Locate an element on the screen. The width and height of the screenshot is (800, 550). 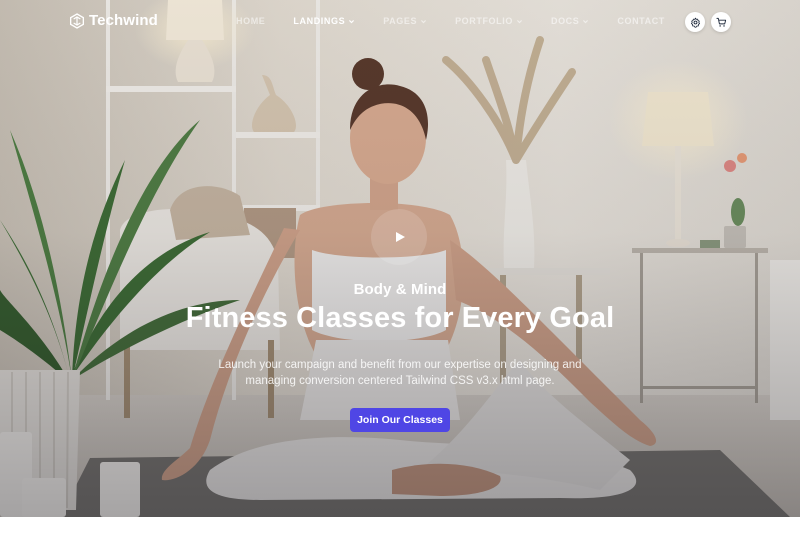
brand-logo: Techwind is located at coordinates (113, 20).